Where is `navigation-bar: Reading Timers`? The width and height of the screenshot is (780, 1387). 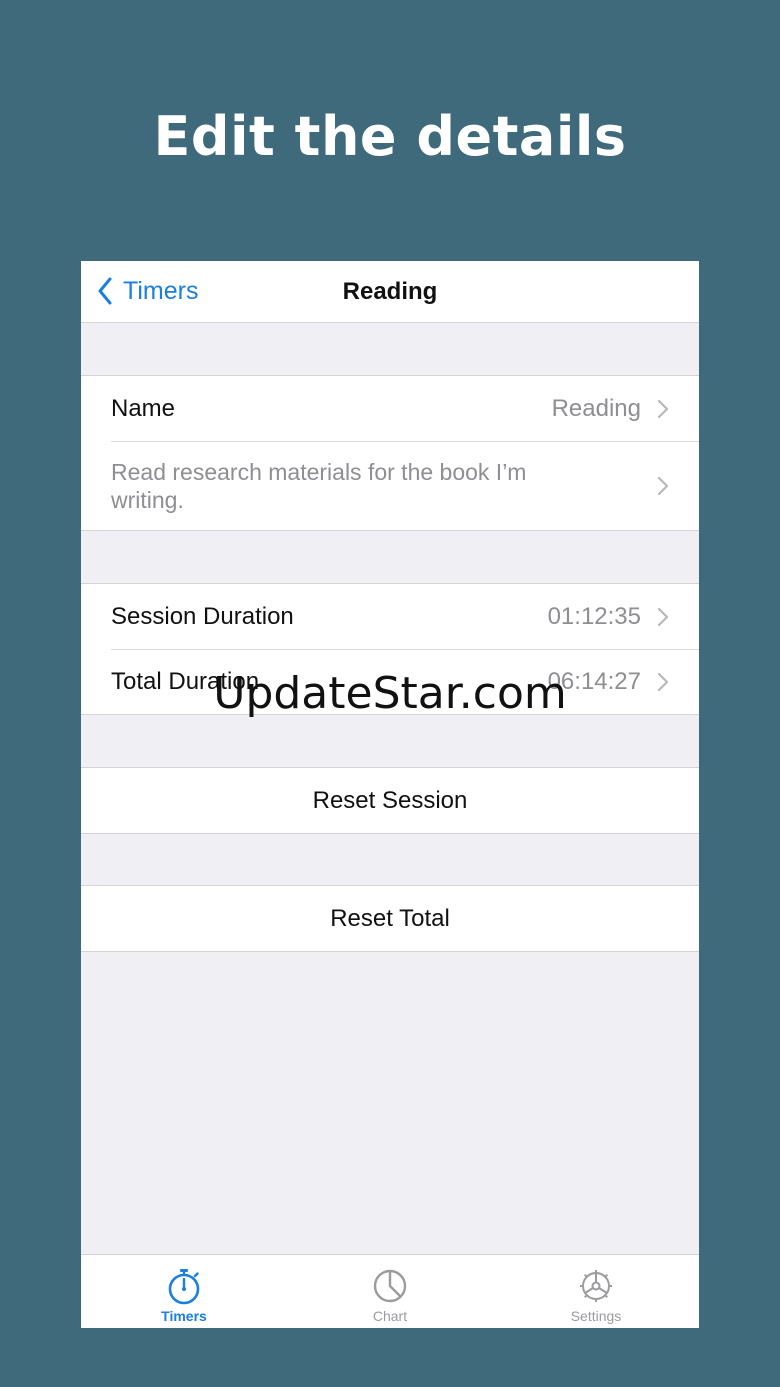 navigation-bar: Reading Timers is located at coordinates (390, 292).